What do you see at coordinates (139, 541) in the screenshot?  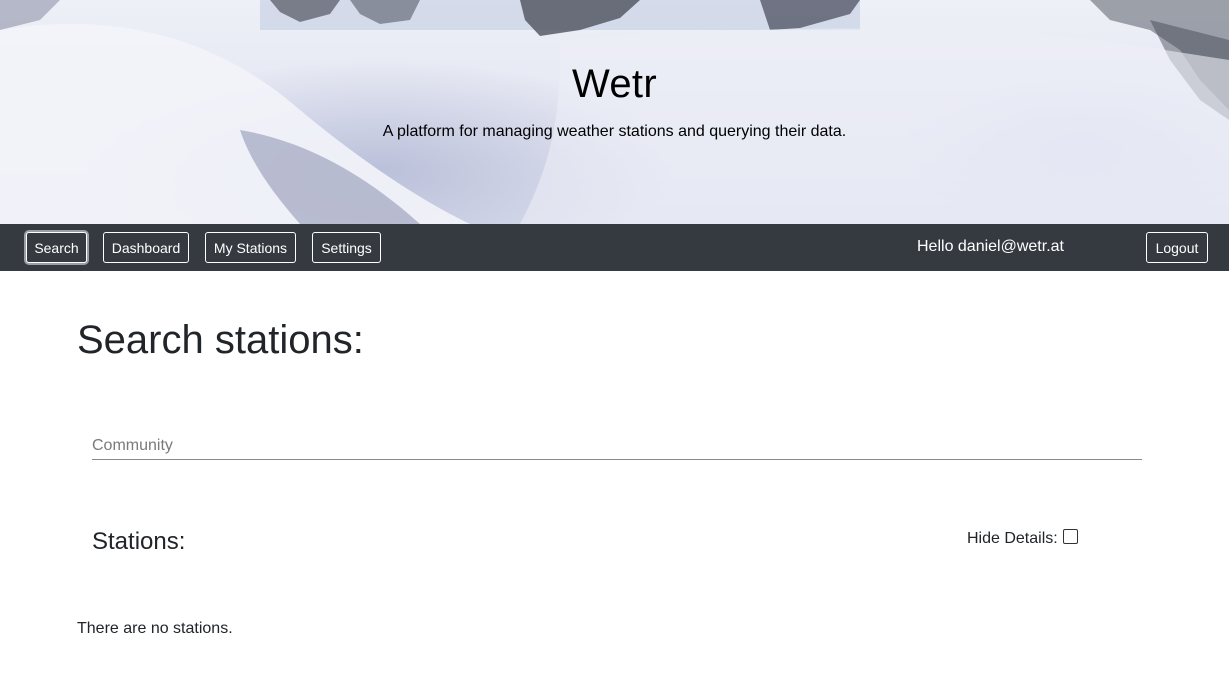 I see `stations-heading: Stations:` at bounding box center [139, 541].